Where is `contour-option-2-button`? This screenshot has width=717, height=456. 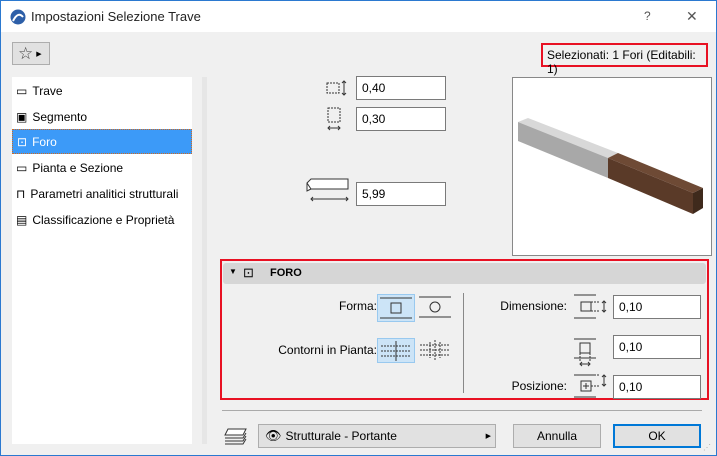 contour-option-2-button is located at coordinates (435, 350).